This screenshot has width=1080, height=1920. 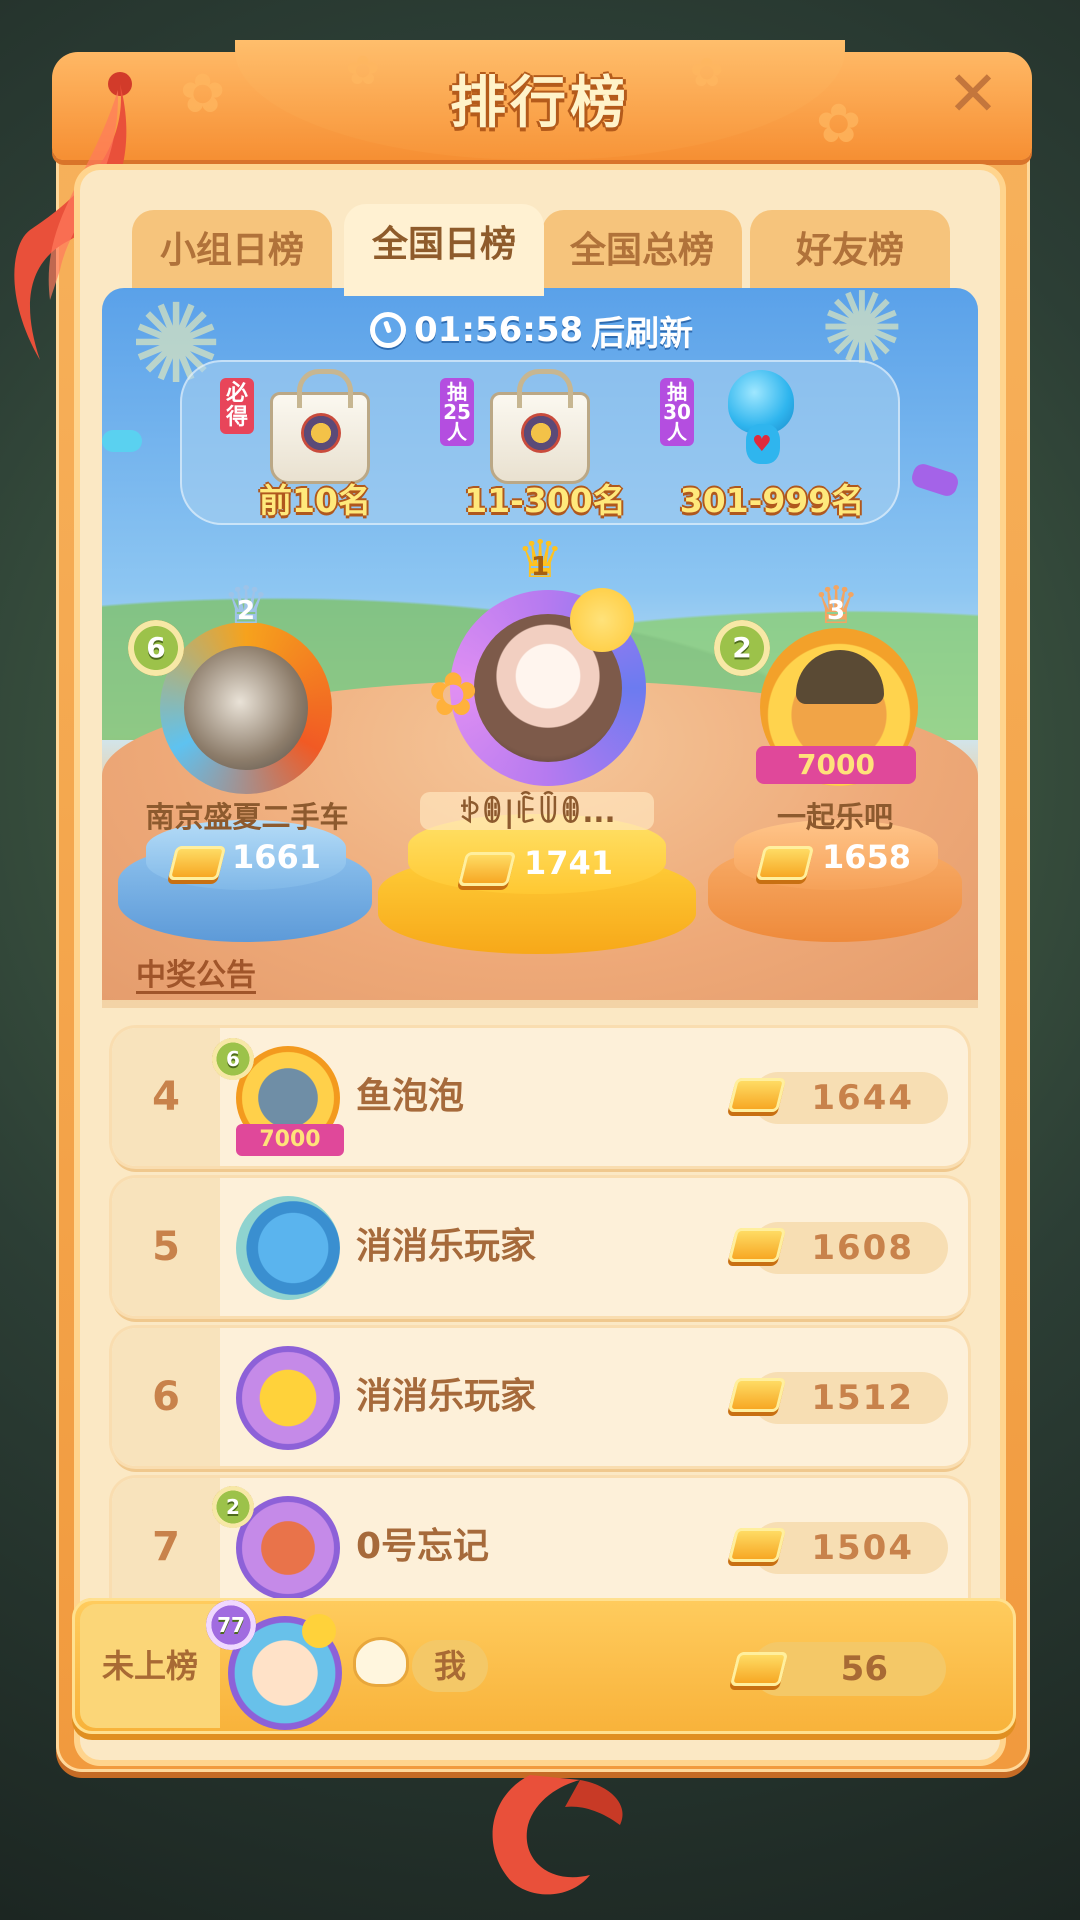 I want to click on podium-second-rank: 2, so click(x=246, y=611).